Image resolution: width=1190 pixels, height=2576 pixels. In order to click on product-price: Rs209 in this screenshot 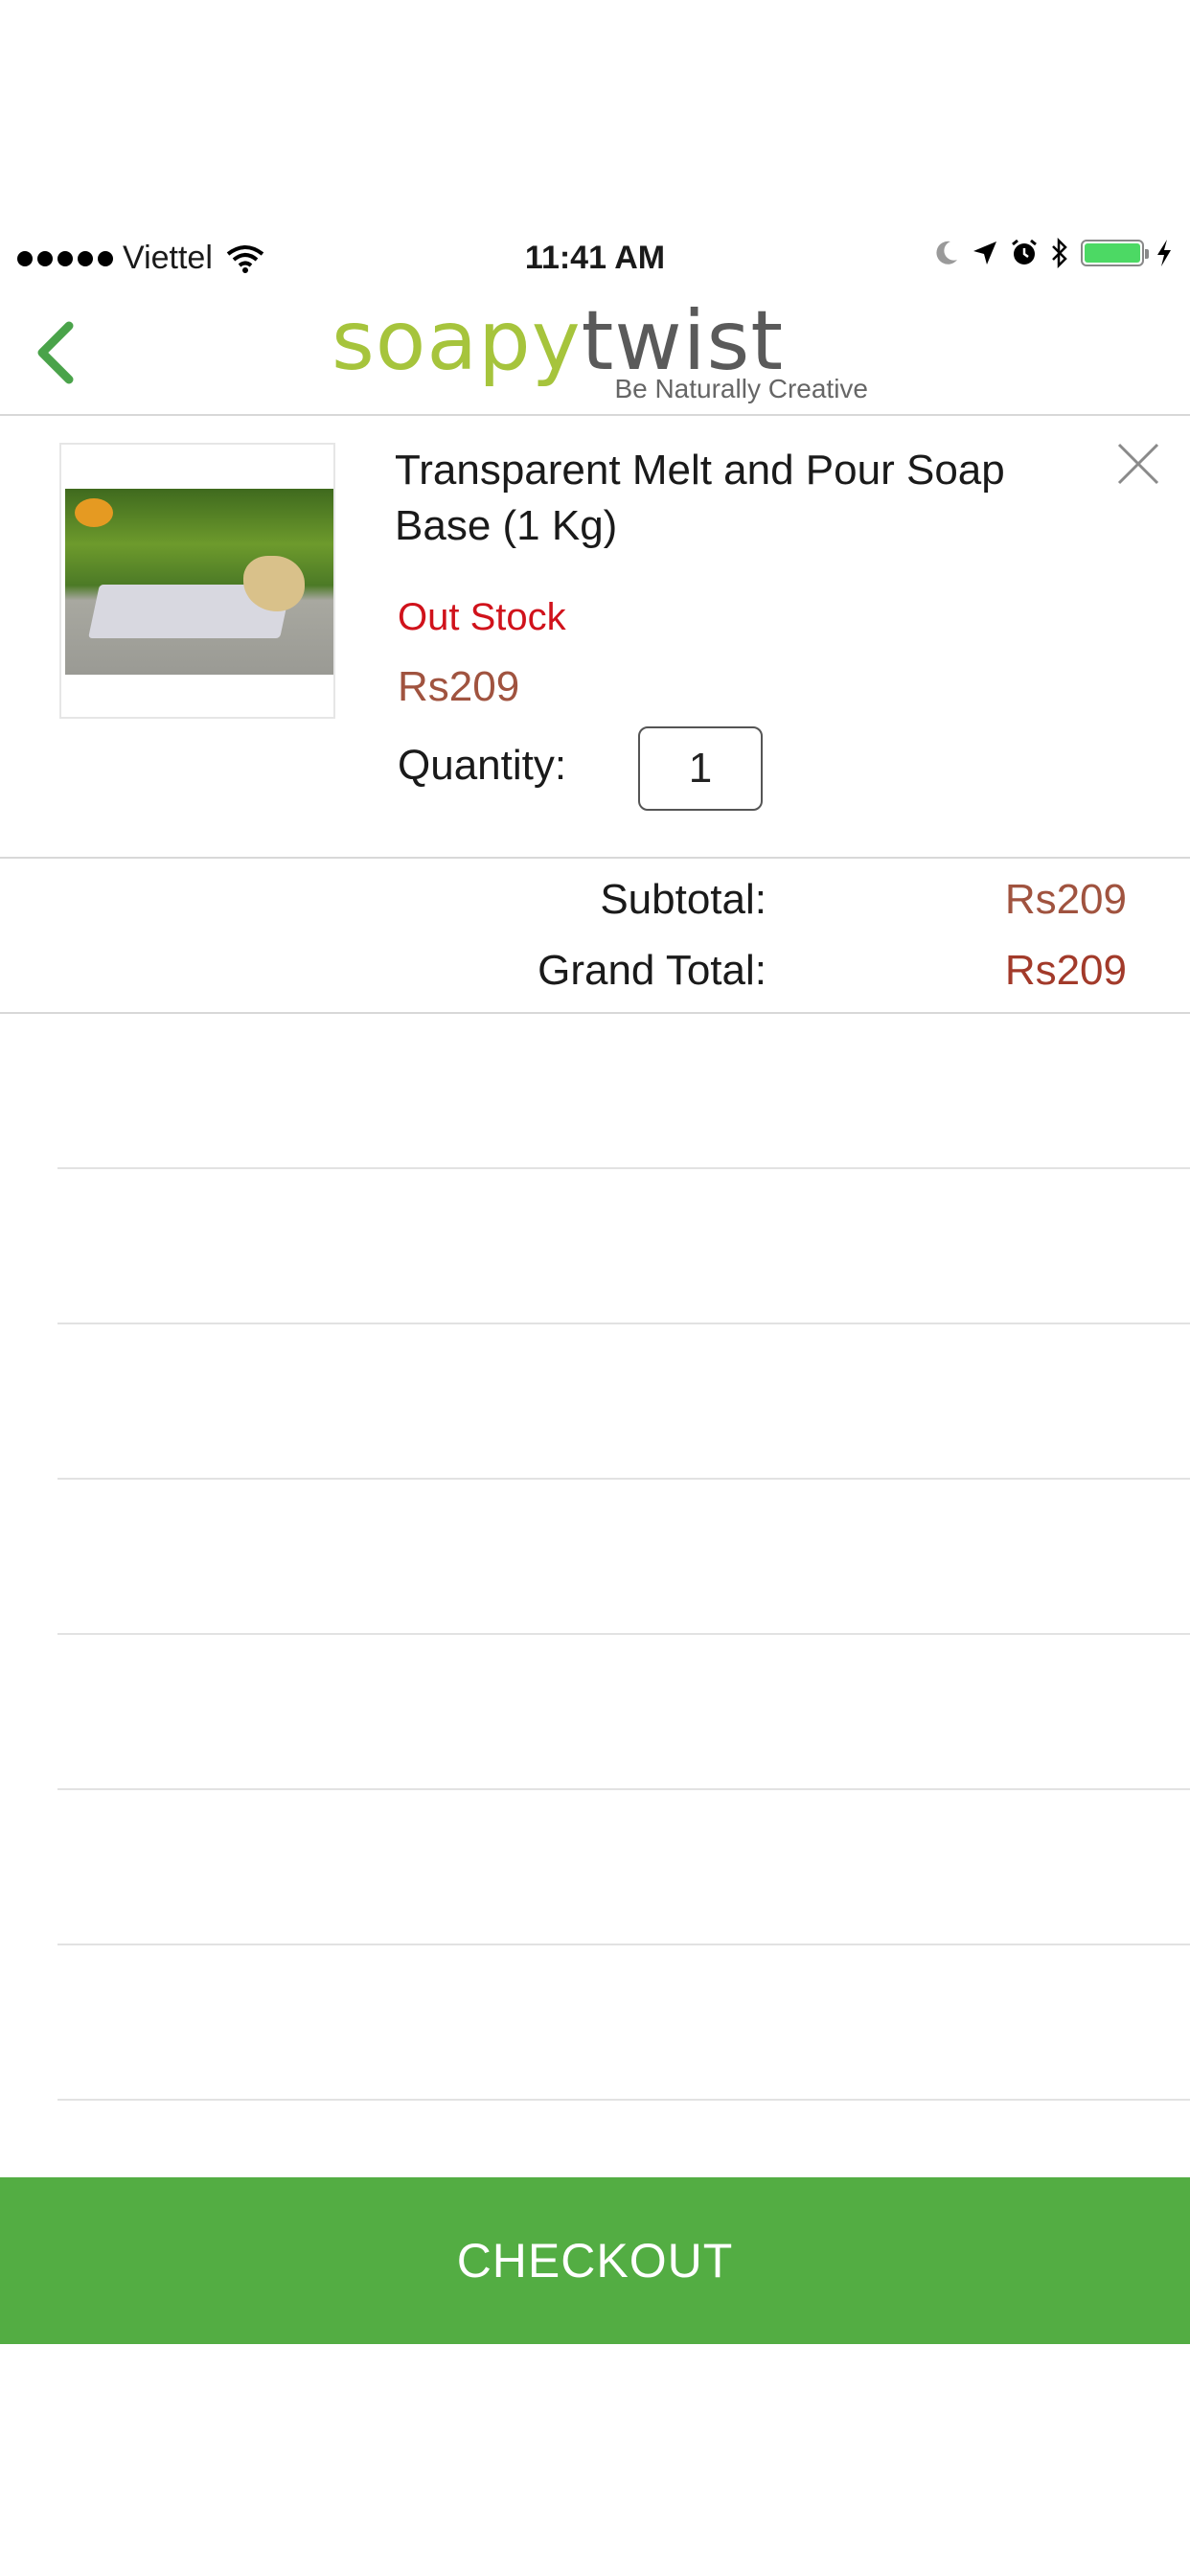, I will do `click(459, 686)`.